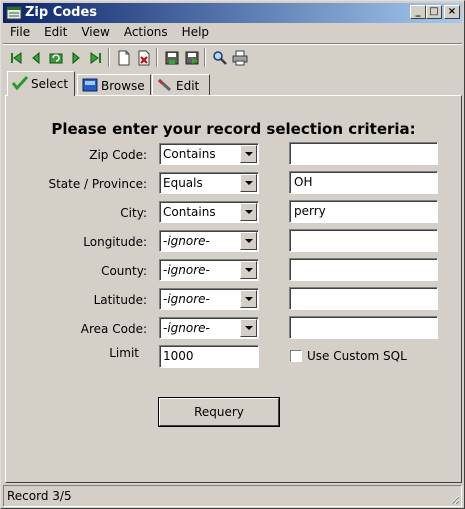 The height and width of the screenshot is (509, 465). Describe the element at coordinates (363, 327) in the screenshot. I see `area-code-input` at that location.